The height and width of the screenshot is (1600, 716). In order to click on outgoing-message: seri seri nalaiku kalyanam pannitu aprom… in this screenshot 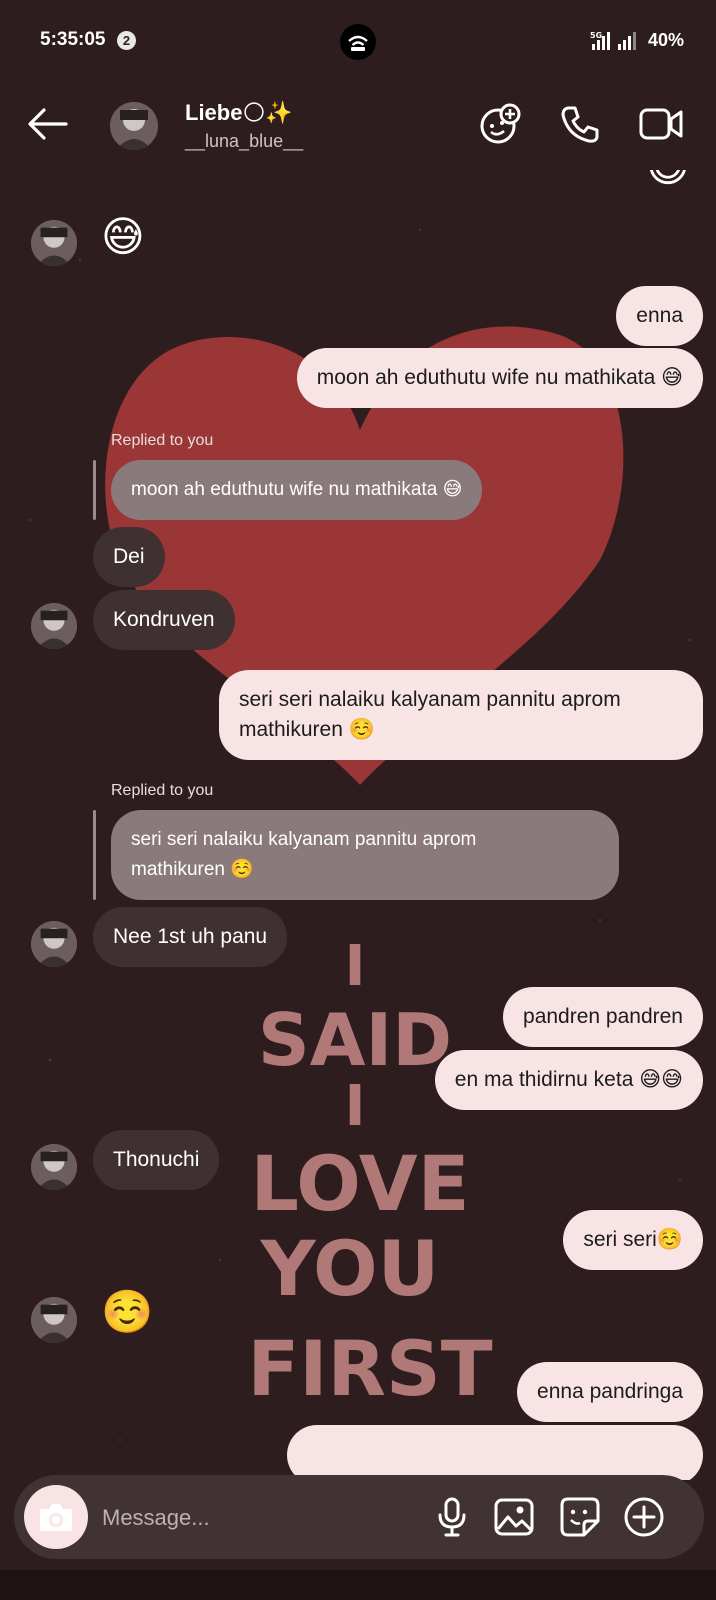, I will do `click(461, 715)`.